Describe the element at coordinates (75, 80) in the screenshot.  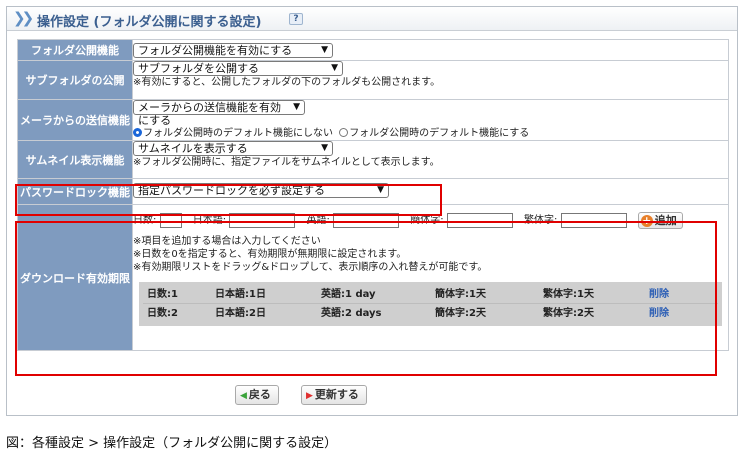
I see `subfolder-label: サブフォルダの公開` at that location.